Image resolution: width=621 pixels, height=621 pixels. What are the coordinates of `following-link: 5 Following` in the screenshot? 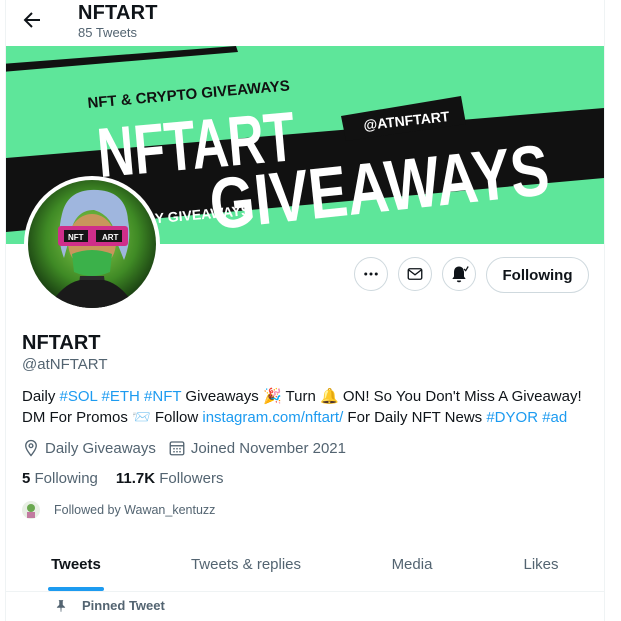 It's located at (60, 478).